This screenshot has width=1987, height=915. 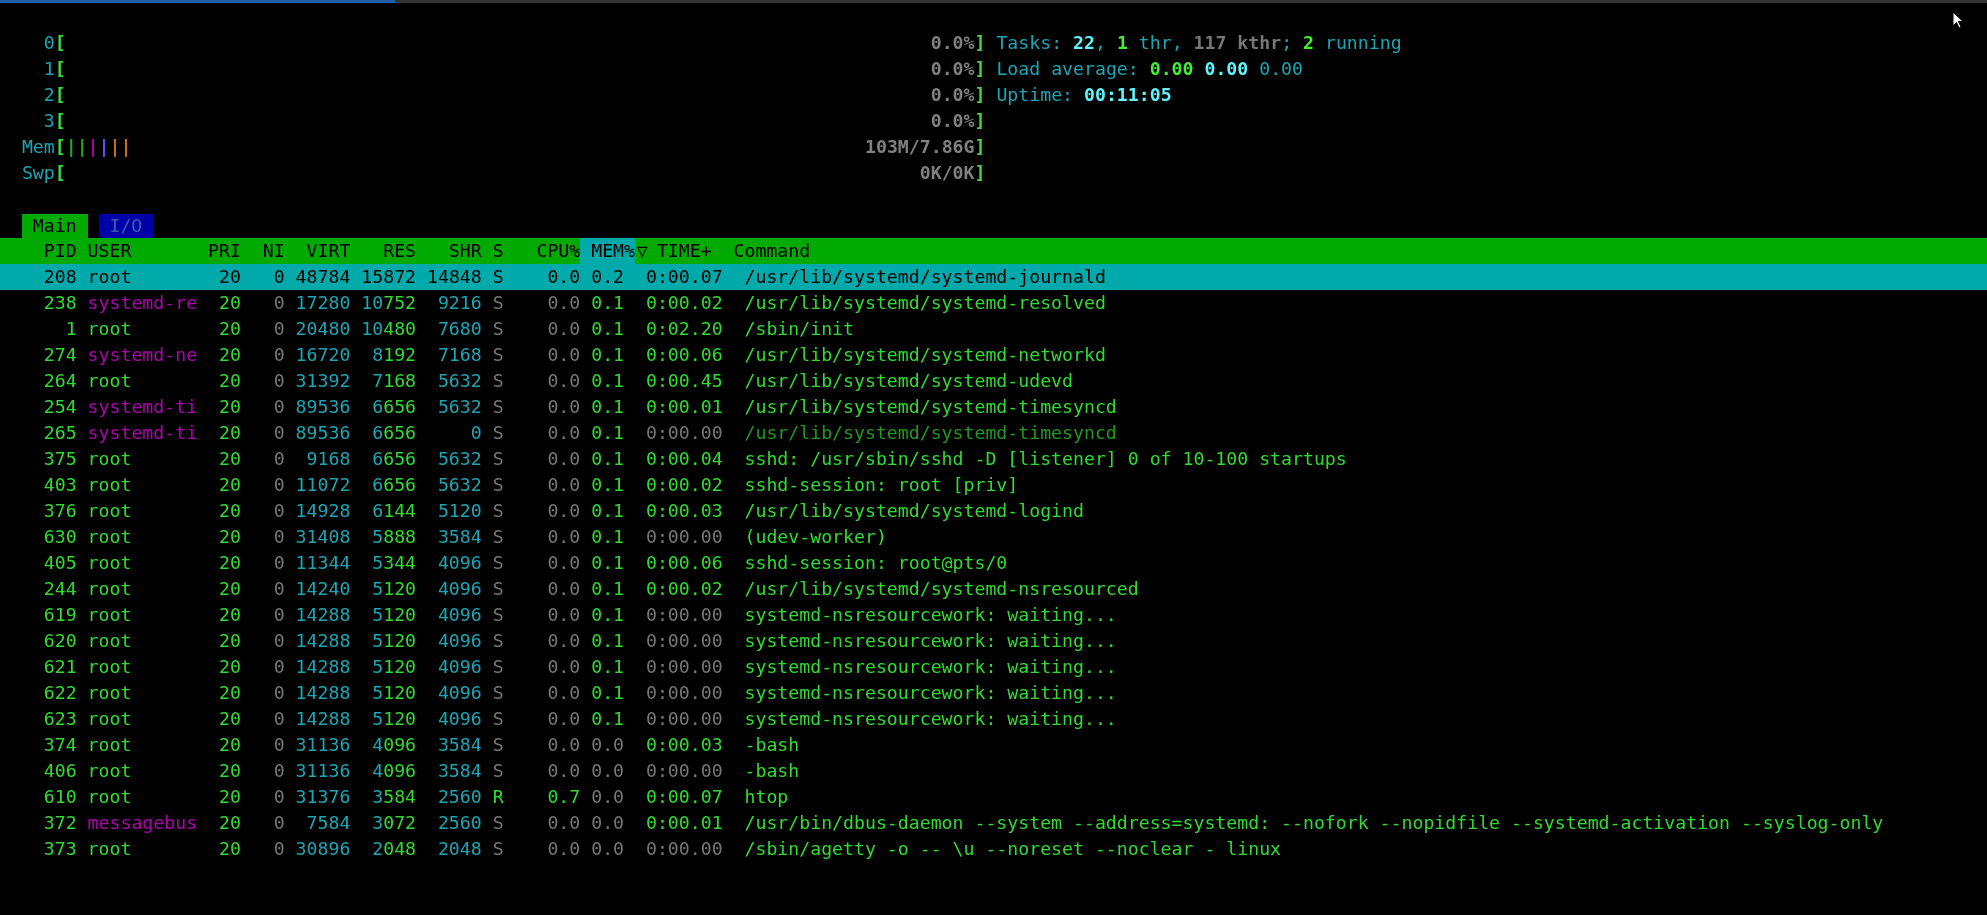 What do you see at coordinates (993, 381) in the screenshot?
I see `process-row: 264 root 20 0 31392 7168 5632 S 0.0 0.1 0:00.45 /usr/lib/systemd/systemd-udevd` at bounding box center [993, 381].